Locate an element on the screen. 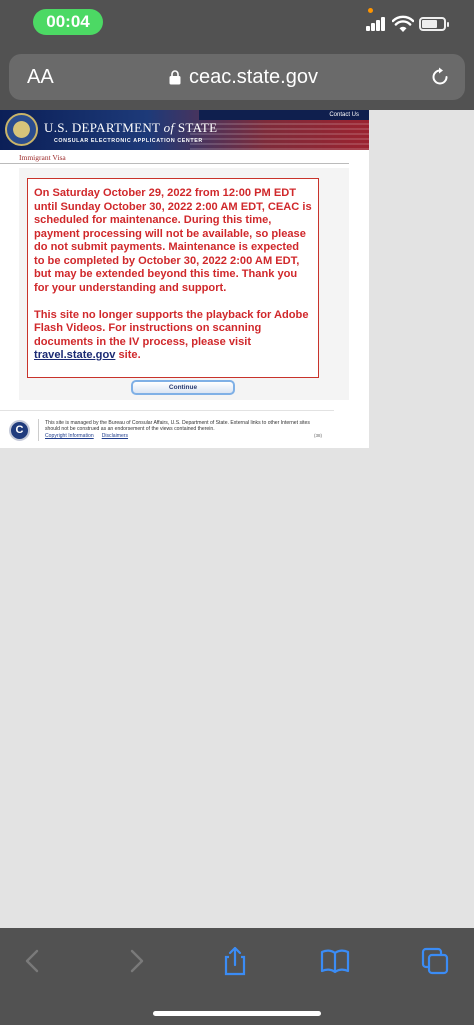  forward-icon is located at coordinates (136, 961).